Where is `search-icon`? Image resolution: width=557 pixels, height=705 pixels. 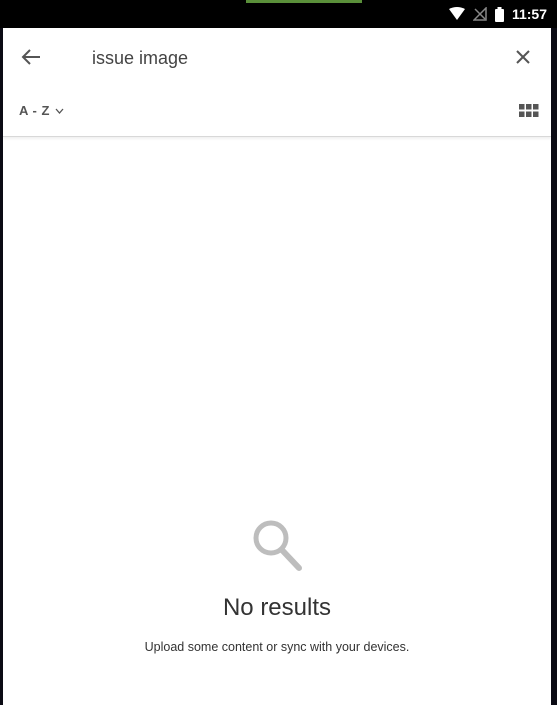
search-icon is located at coordinates (277, 545).